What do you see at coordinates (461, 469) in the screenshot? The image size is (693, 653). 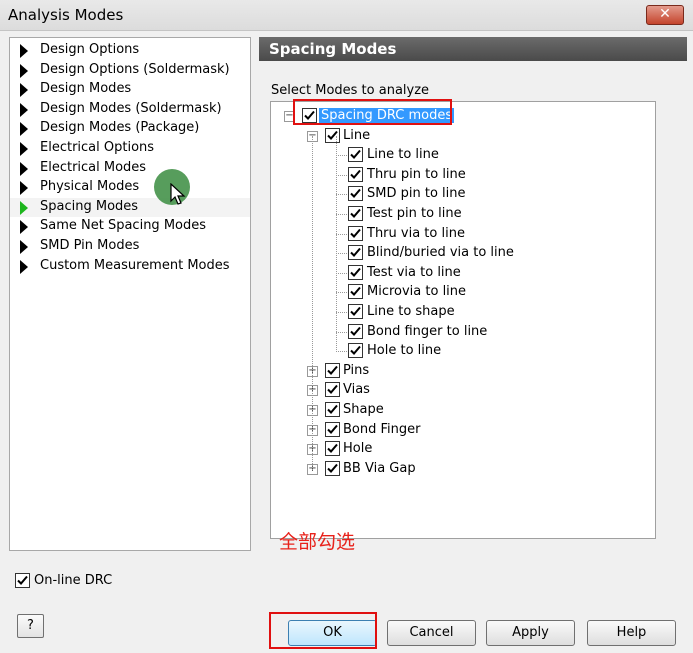 I see `tree-node: + BB Via Gap` at bounding box center [461, 469].